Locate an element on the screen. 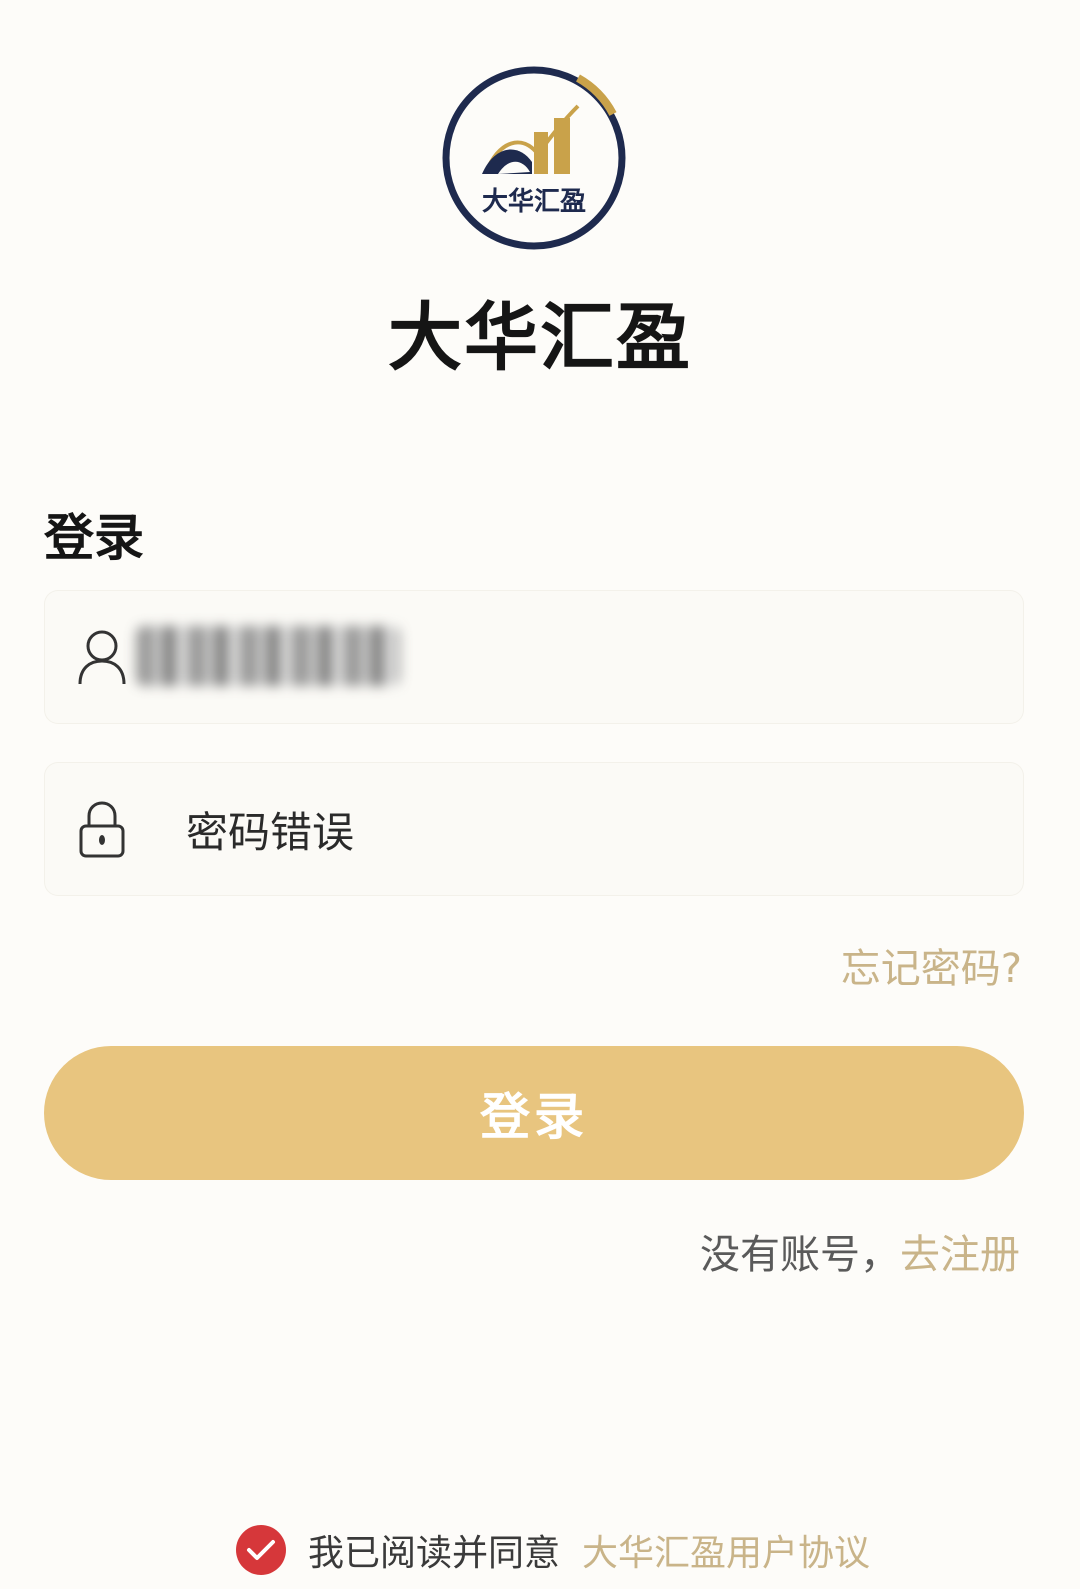 This screenshot has width=1080, height=1589. app-logo: 大华汇盈 is located at coordinates (534, 158).